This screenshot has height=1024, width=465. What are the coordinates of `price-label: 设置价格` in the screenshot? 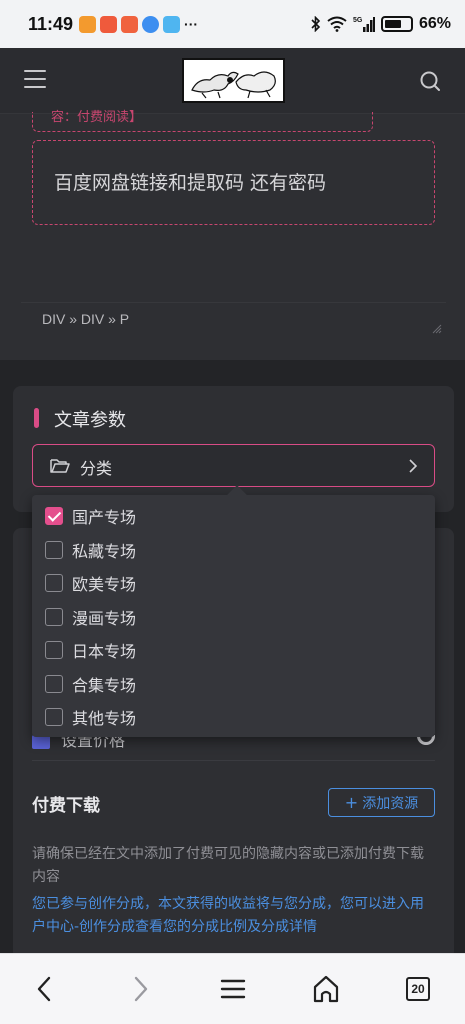 It's located at (93, 742).